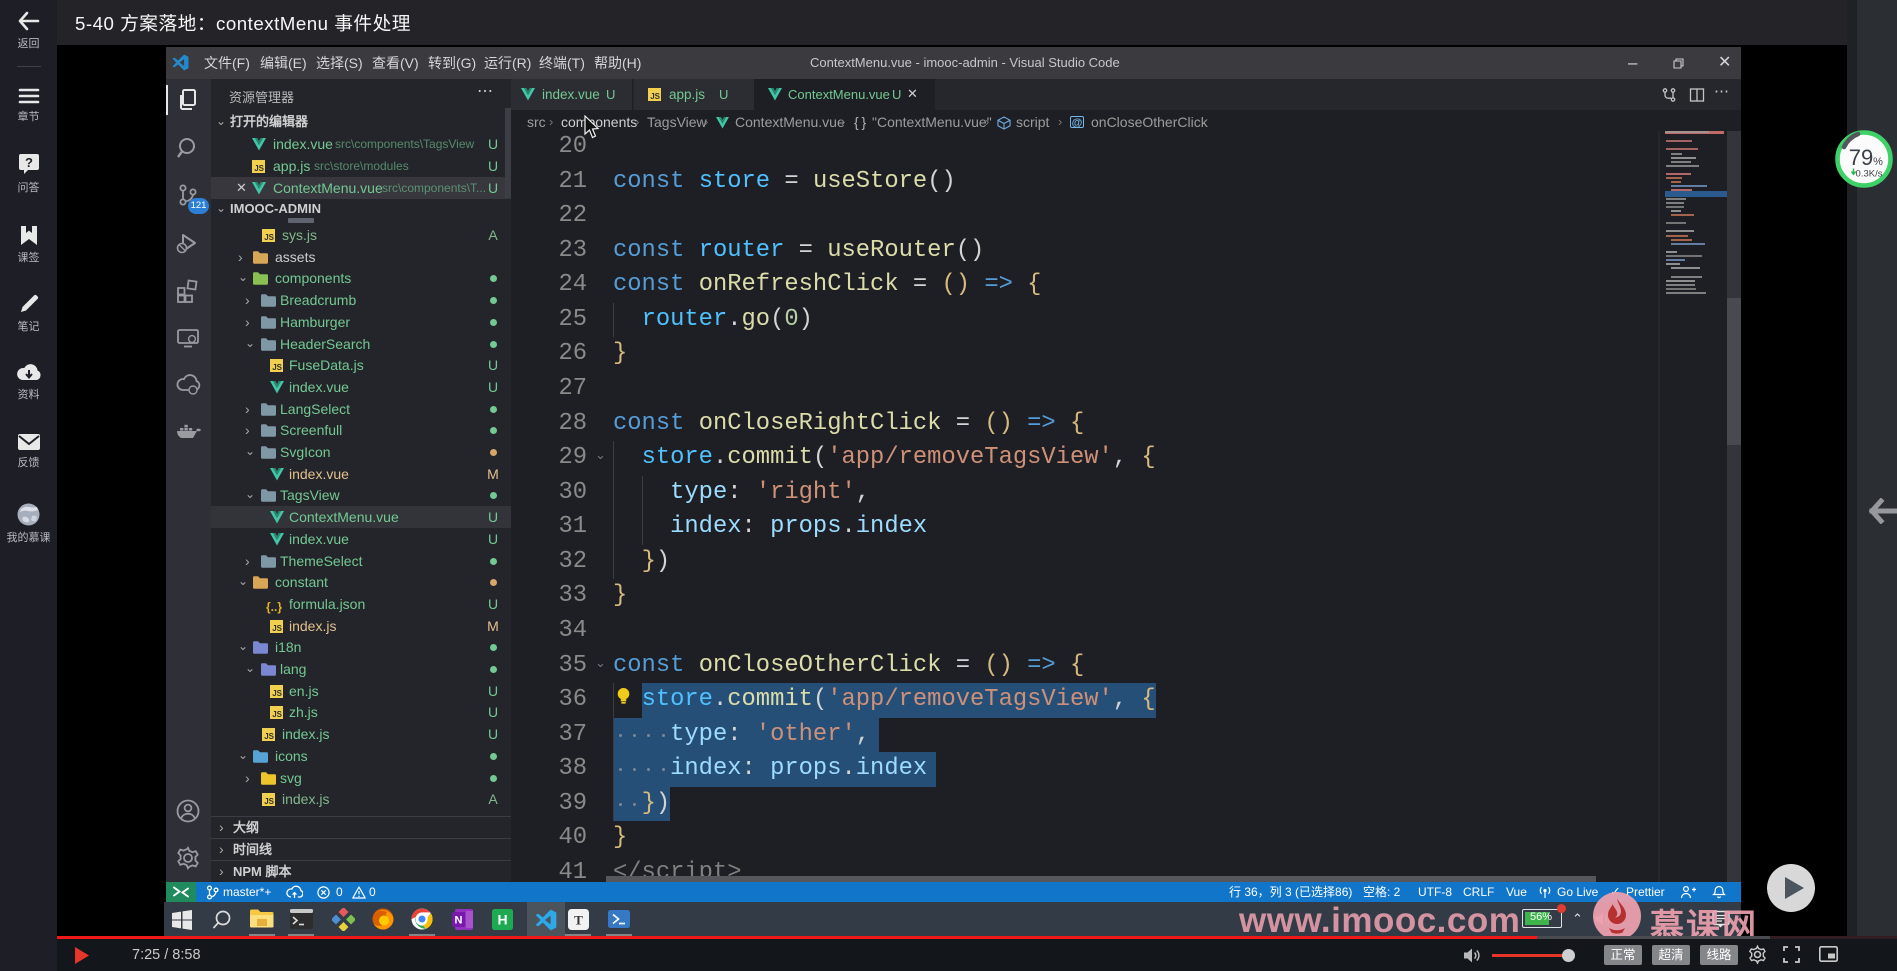  What do you see at coordinates (502, 920) in the screenshot?
I see `svg-text: H` at bounding box center [502, 920].